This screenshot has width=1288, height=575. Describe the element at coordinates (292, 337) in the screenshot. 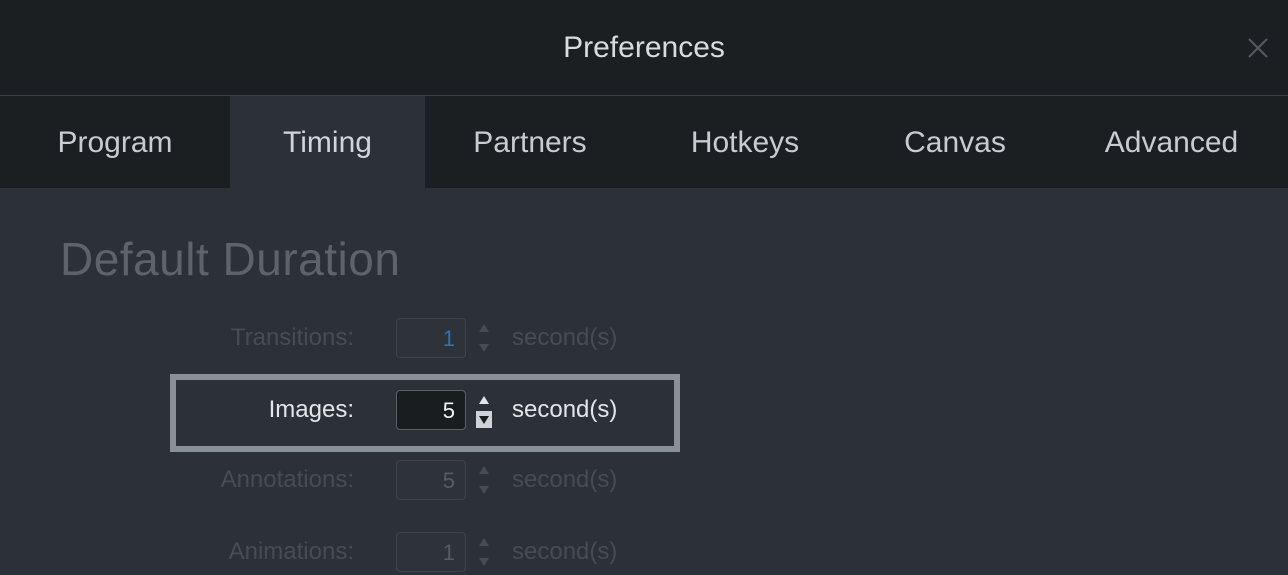

I see `transitions-label: Transitions:` at that location.